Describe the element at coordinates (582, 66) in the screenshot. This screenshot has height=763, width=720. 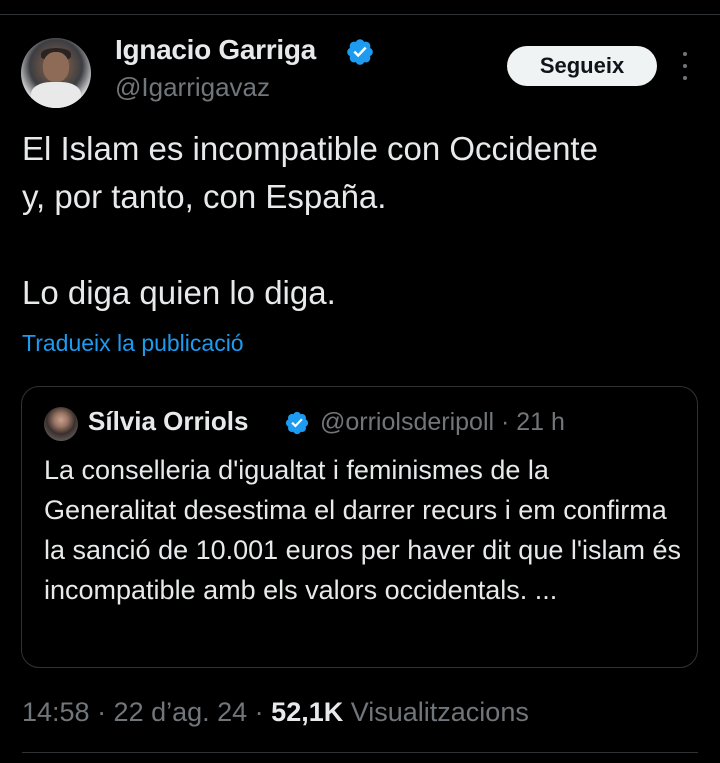
I see `follow-button: Segueix` at that location.